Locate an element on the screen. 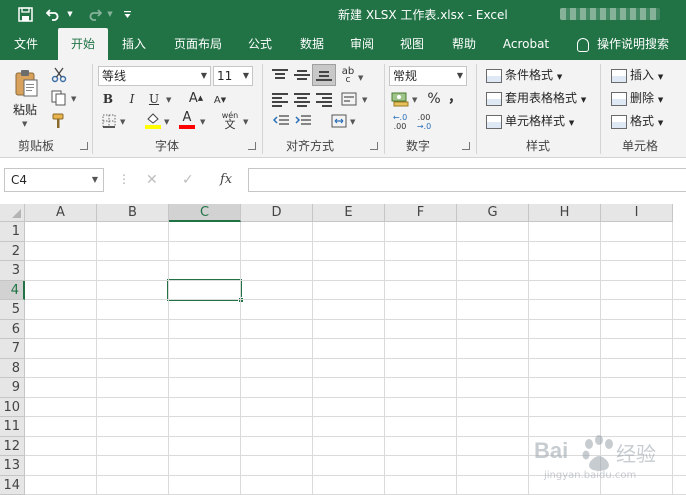  number-launcher-icon is located at coordinates (466, 146).